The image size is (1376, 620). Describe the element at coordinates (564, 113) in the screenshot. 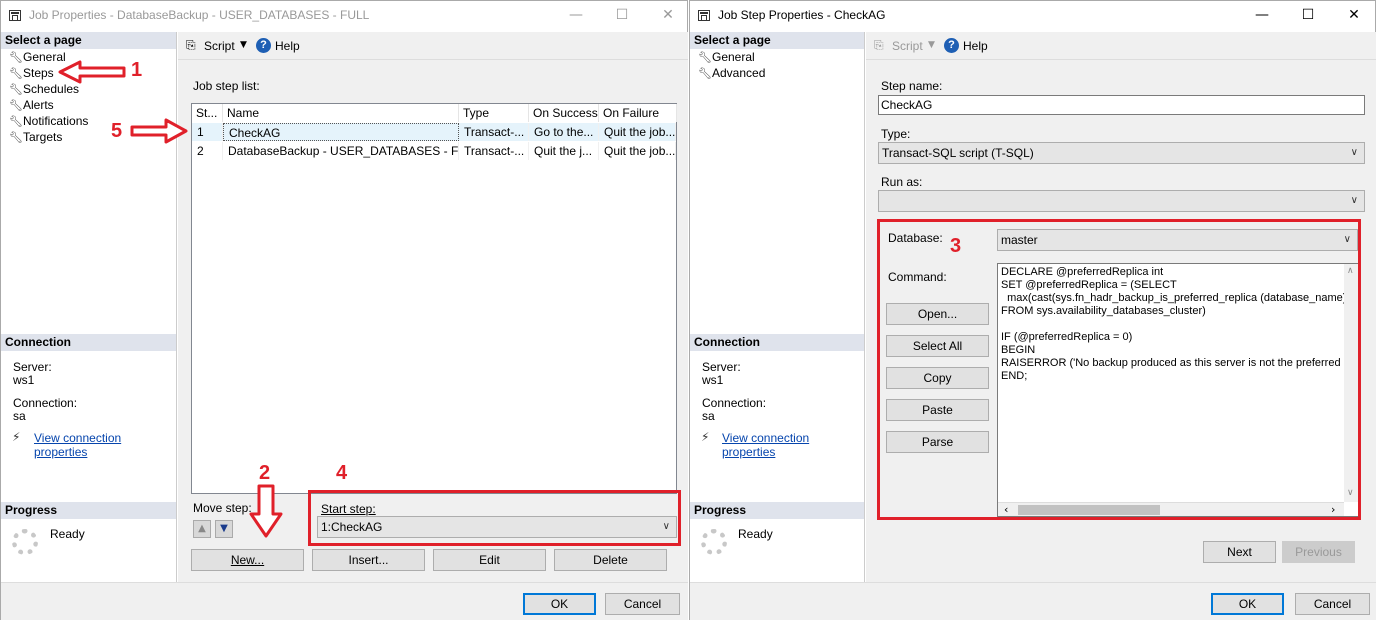

I see `column-header-on-success: On Success` at that location.